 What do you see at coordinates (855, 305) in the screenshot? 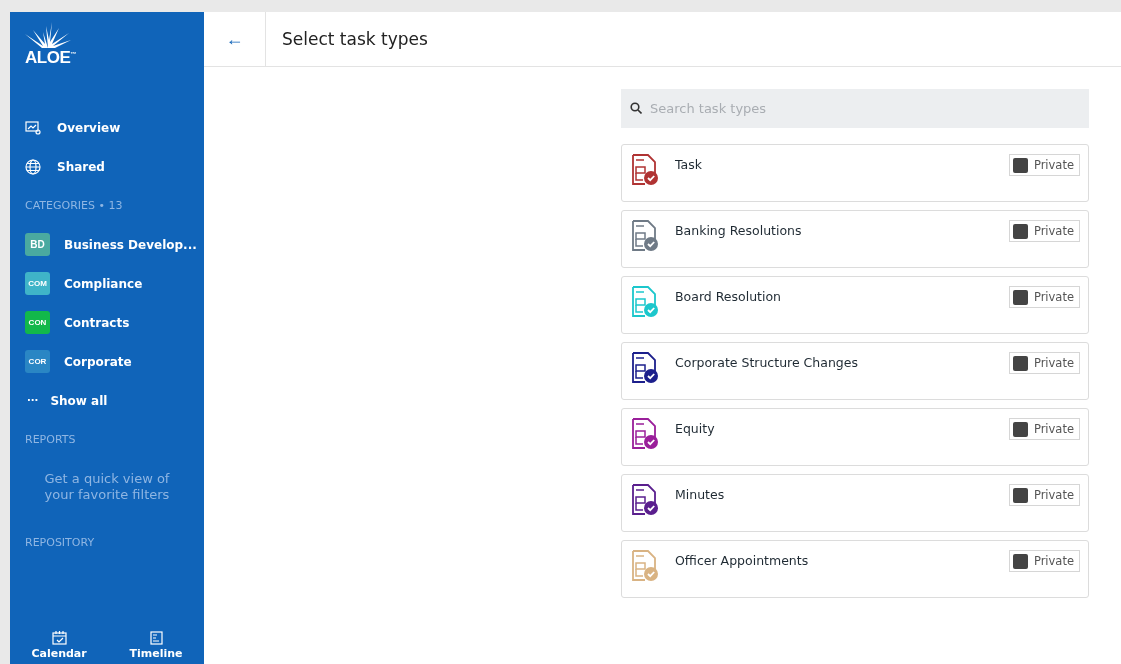
I see `task-type-card: Board Resolution Private` at bounding box center [855, 305].